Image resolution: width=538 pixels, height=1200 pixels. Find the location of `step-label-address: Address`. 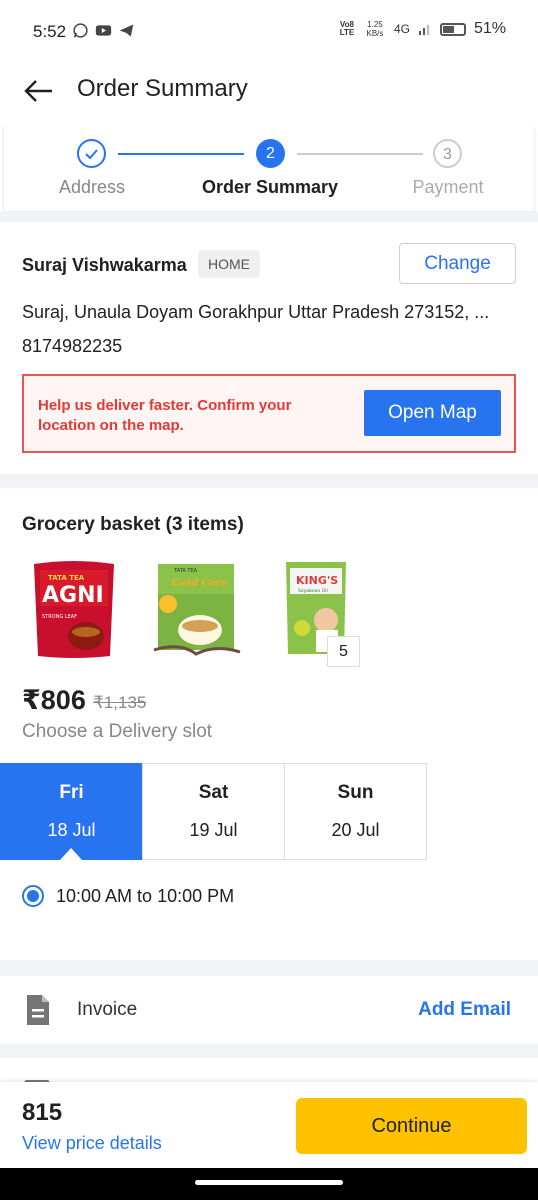

step-label-address: Address is located at coordinates (92, 187).